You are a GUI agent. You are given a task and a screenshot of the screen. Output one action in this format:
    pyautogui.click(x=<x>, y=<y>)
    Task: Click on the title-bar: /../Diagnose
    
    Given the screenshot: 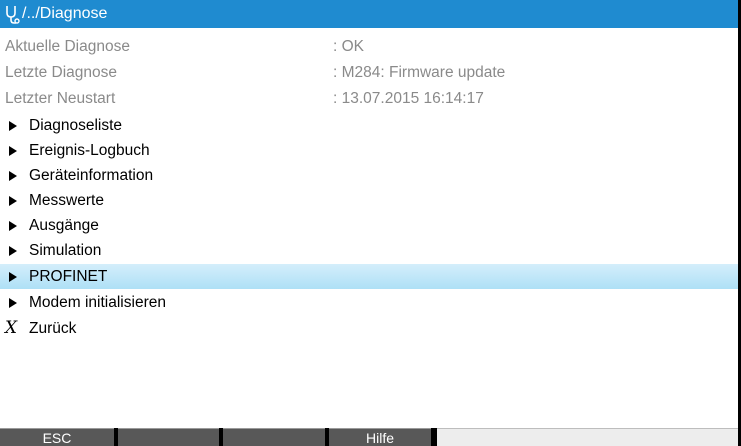 What is the action you would take?
    pyautogui.click(x=369, y=14)
    